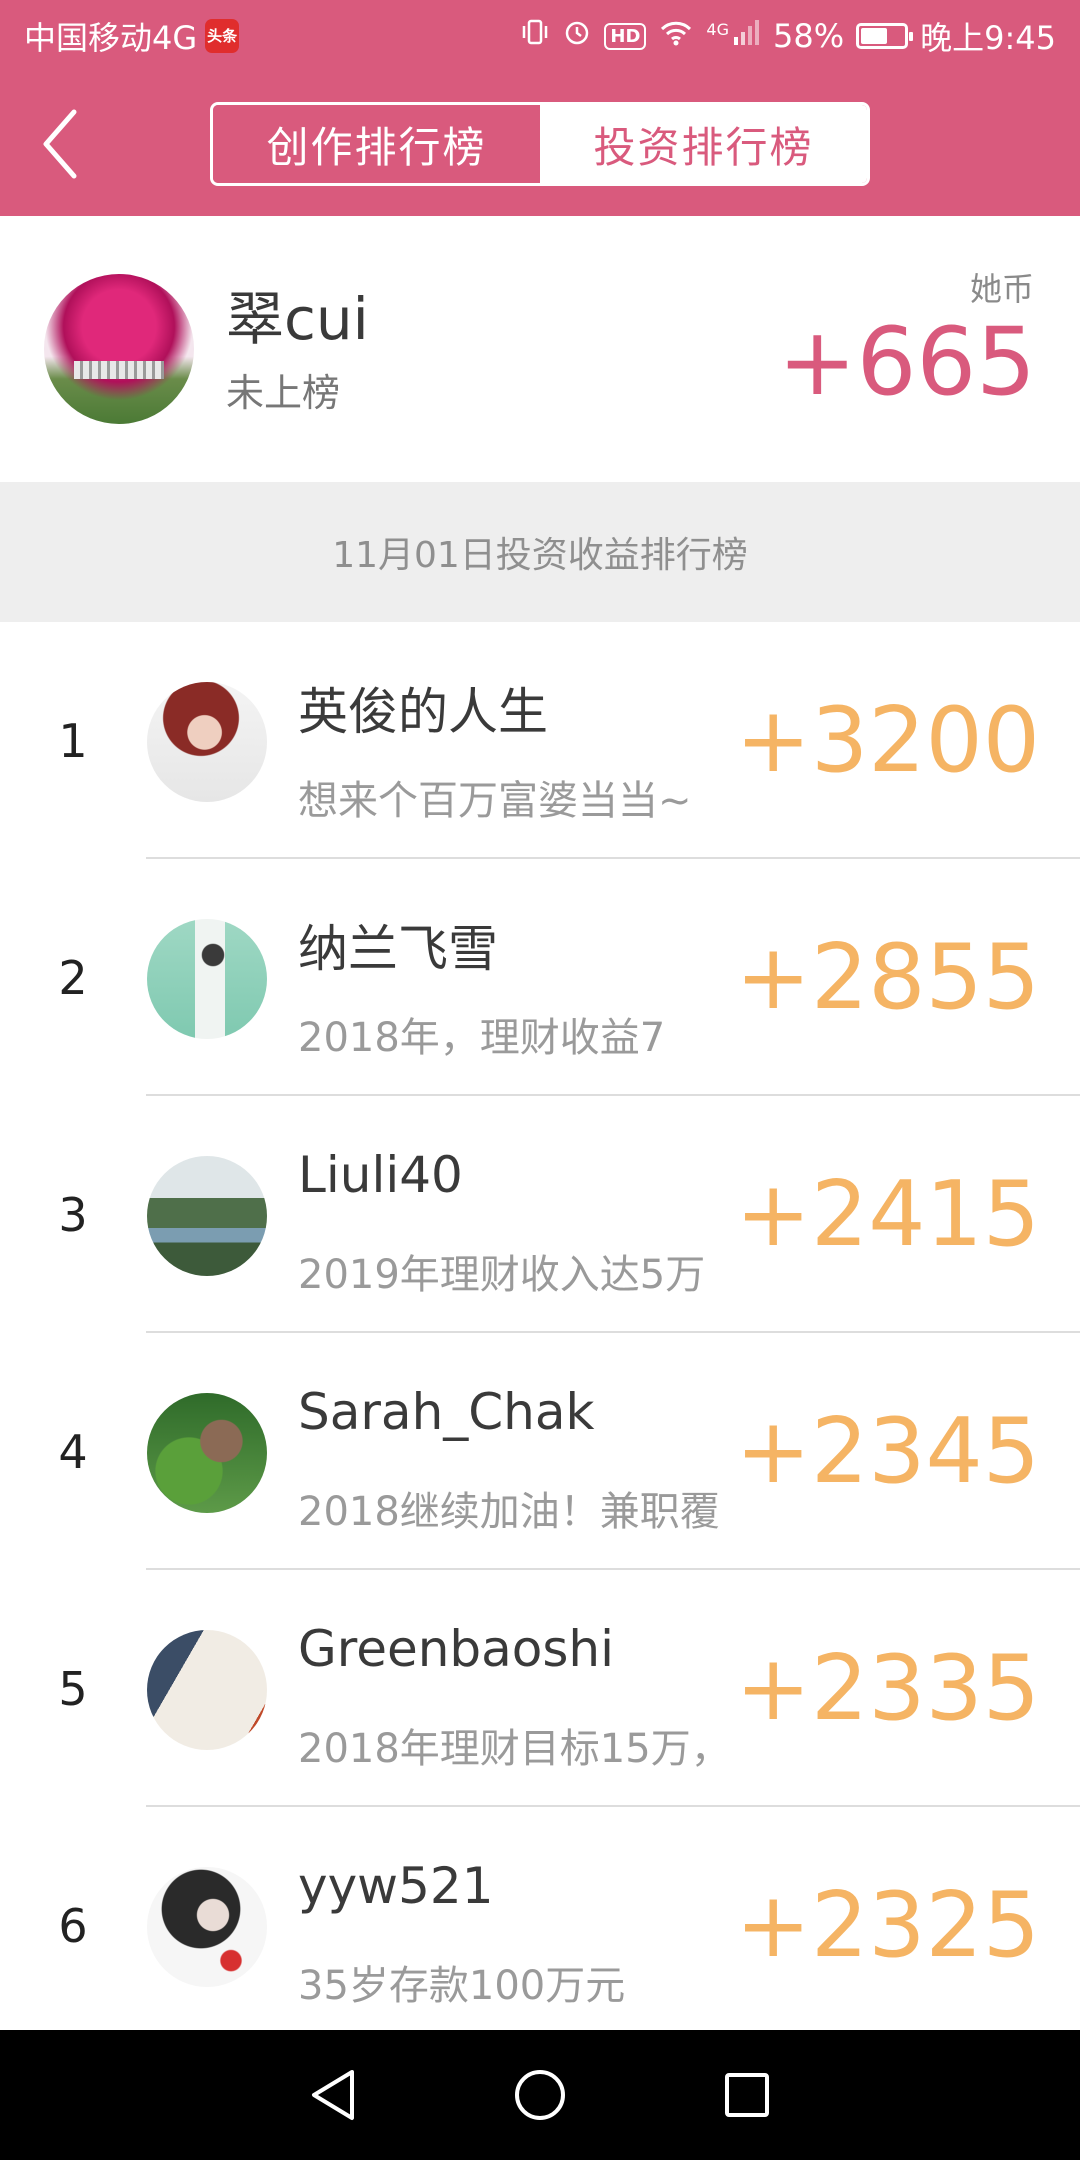  I want to click on back-button, so click(60, 144).